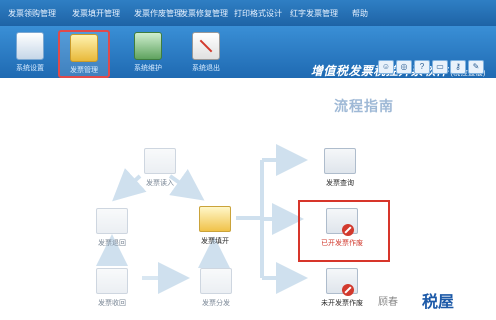 The width and height of the screenshot is (496, 320). I want to click on toolbar-maintenance-button: 系统维护, so click(148, 52).